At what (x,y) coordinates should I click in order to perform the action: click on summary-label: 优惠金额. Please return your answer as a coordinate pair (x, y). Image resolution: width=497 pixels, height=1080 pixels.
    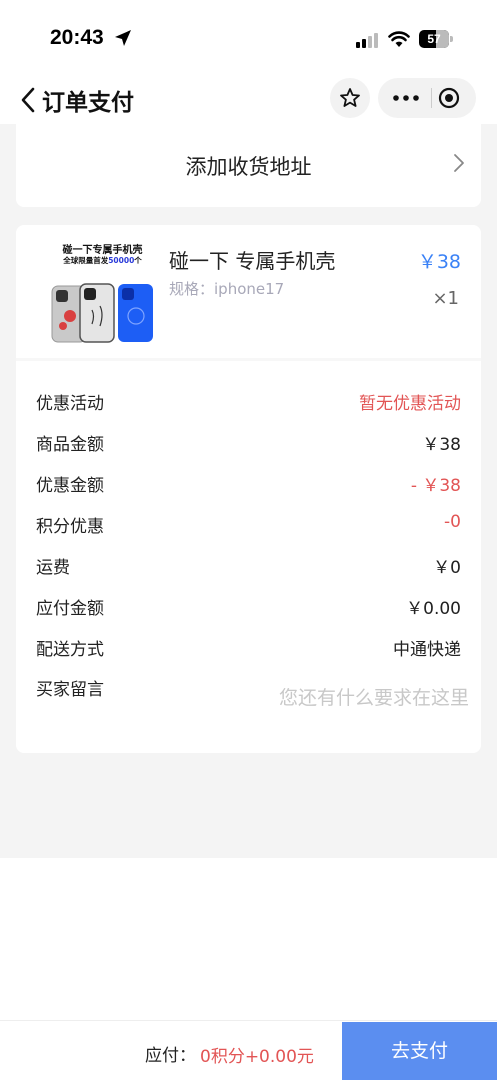
    Looking at the image, I should click on (70, 486).